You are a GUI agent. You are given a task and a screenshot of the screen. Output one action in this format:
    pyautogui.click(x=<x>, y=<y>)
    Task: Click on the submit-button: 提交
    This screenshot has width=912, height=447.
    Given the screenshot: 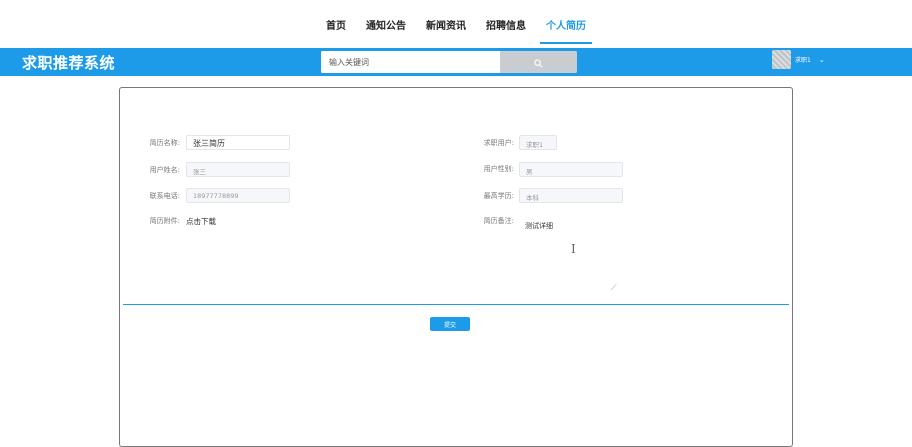 What is the action you would take?
    pyautogui.click(x=450, y=324)
    